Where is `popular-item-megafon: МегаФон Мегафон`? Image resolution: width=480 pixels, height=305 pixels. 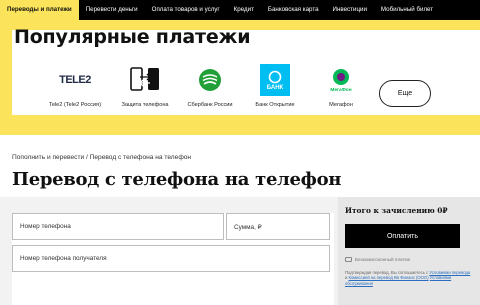
popular-item-megafon: МегаФон Мегафон is located at coordinates (341, 86).